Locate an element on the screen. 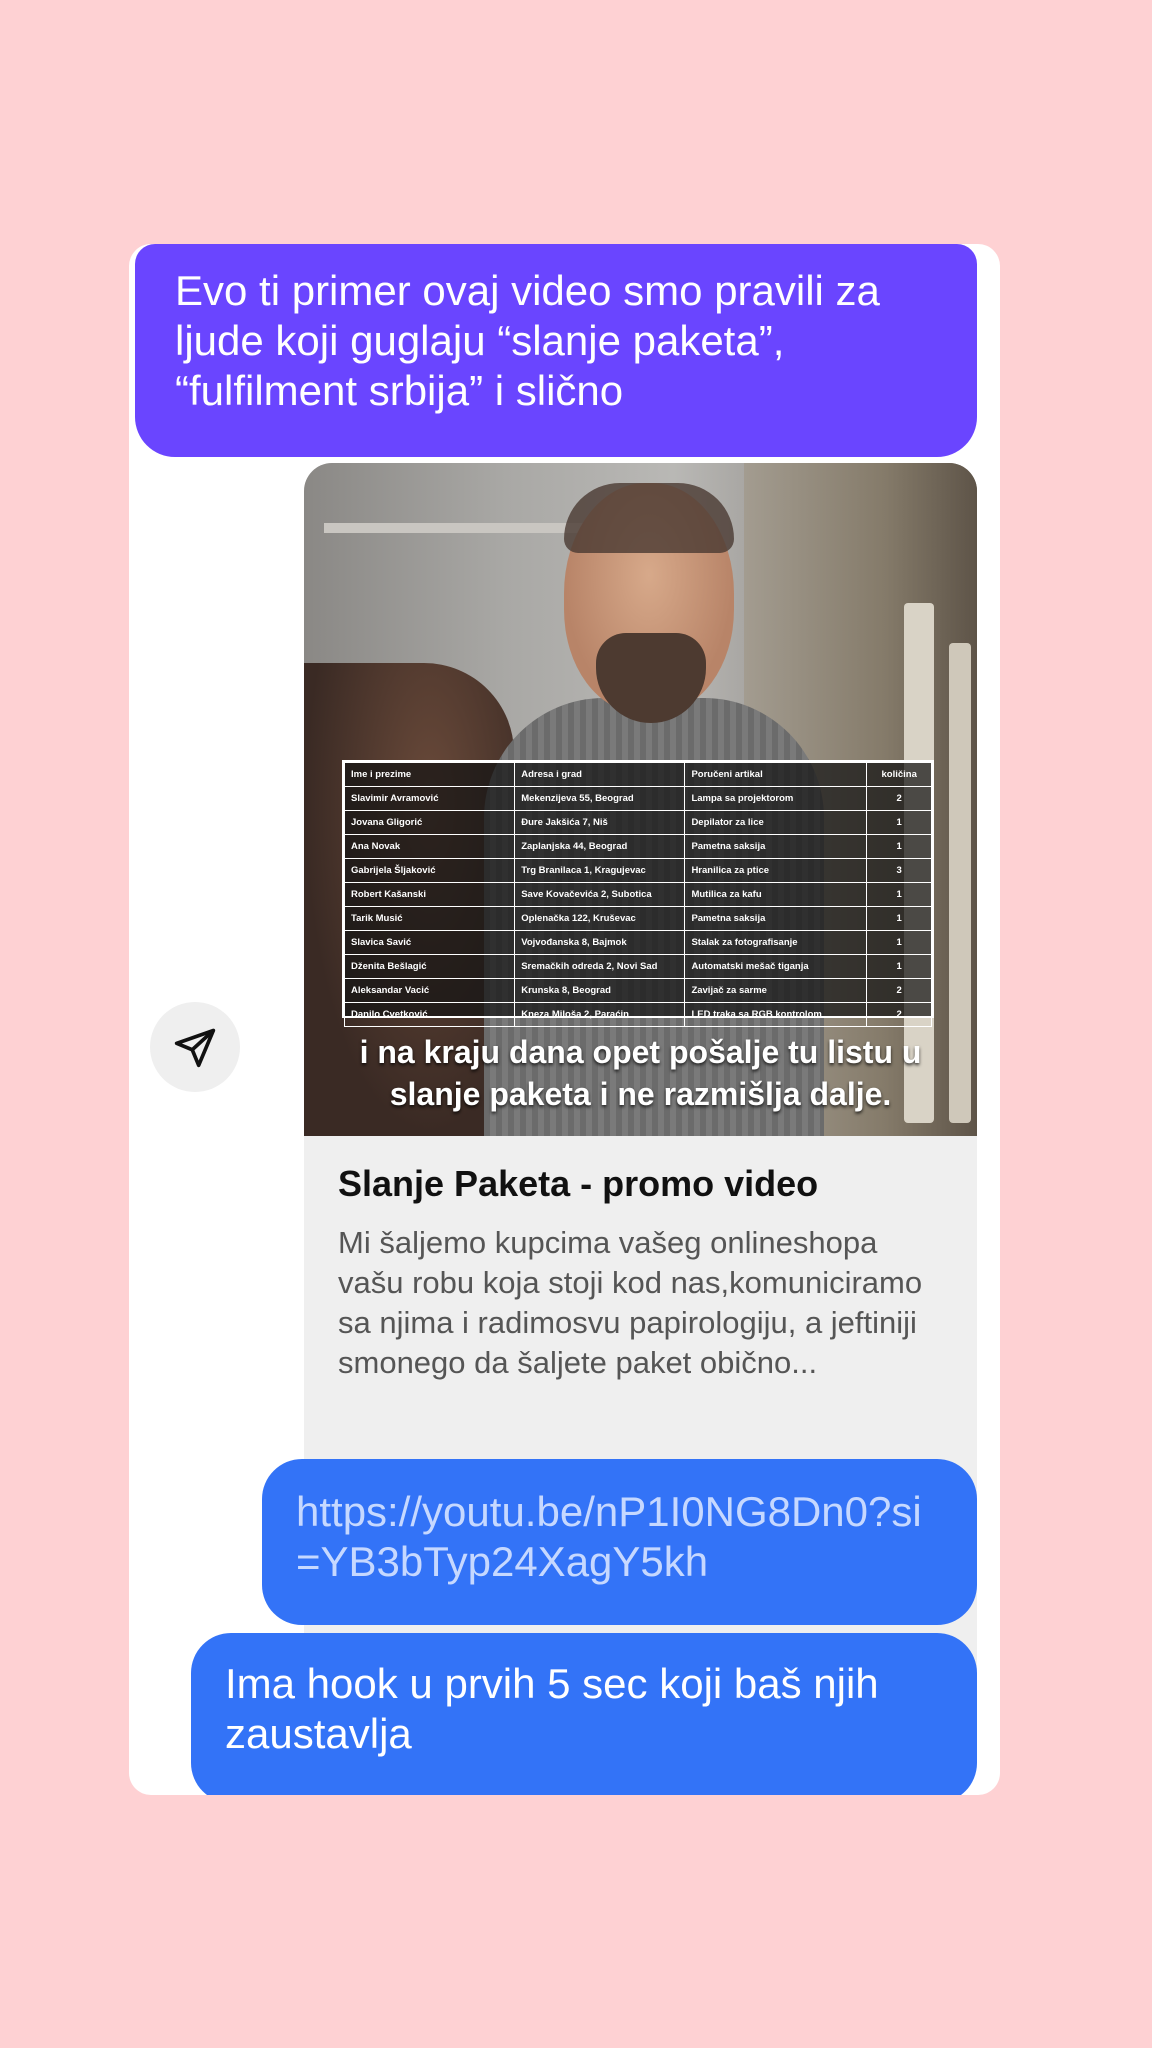 The width and height of the screenshot is (1152, 2048). table-cell: Slavica Savić is located at coordinates (429, 942).